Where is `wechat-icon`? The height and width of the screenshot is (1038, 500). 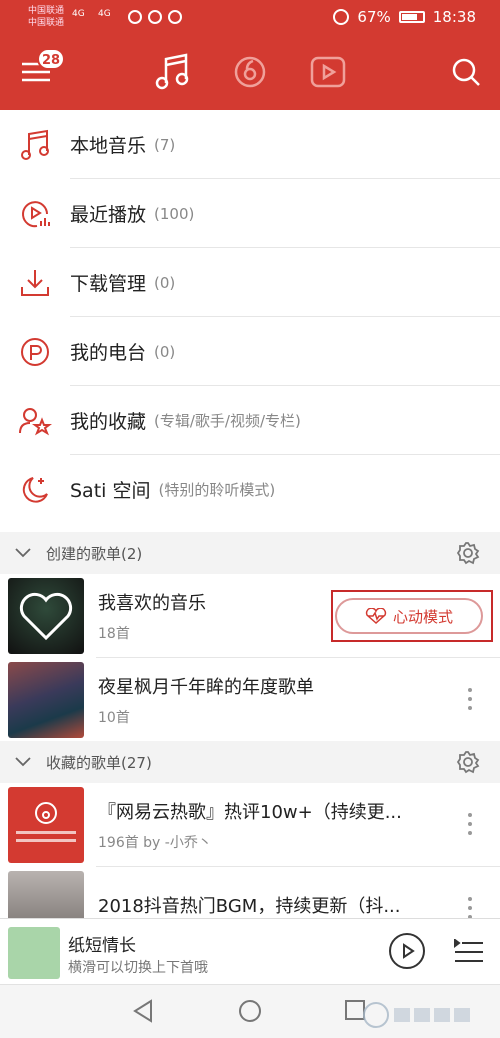 wechat-icon is located at coordinates (135, 17).